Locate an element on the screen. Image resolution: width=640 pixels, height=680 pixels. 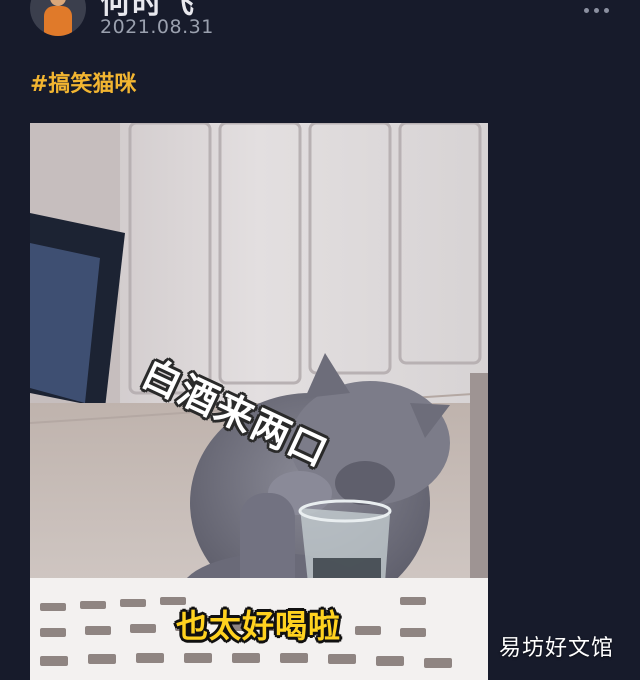
author-avatar is located at coordinates (58, 18).